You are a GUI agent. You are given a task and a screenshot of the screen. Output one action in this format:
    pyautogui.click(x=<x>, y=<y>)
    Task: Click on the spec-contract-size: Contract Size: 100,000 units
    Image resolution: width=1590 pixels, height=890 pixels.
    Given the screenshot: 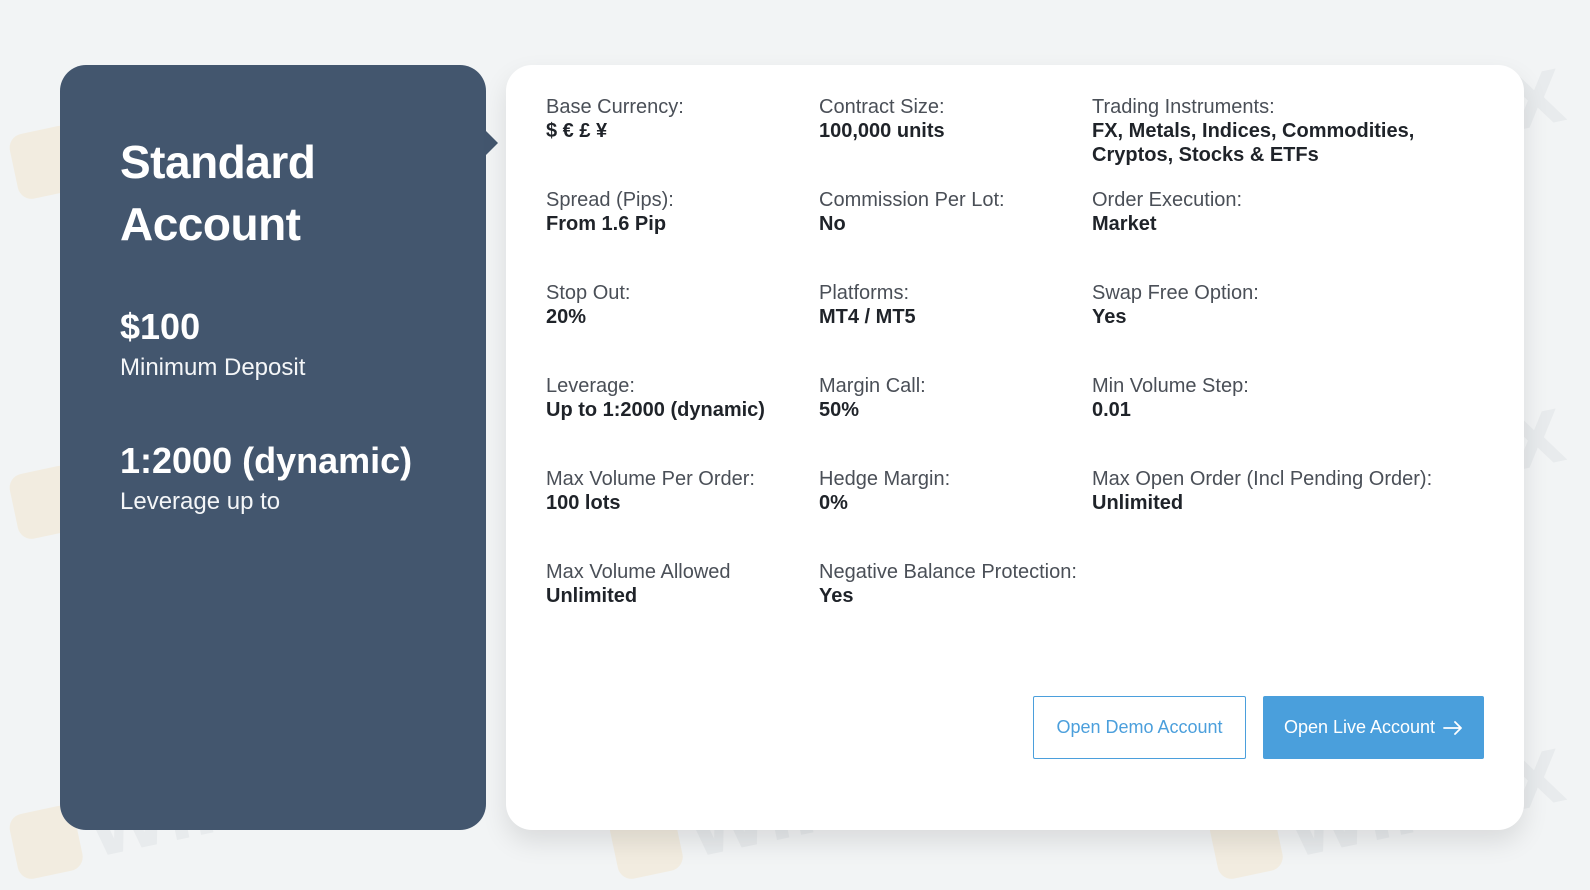 What is the action you would take?
    pyautogui.click(x=955, y=141)
    